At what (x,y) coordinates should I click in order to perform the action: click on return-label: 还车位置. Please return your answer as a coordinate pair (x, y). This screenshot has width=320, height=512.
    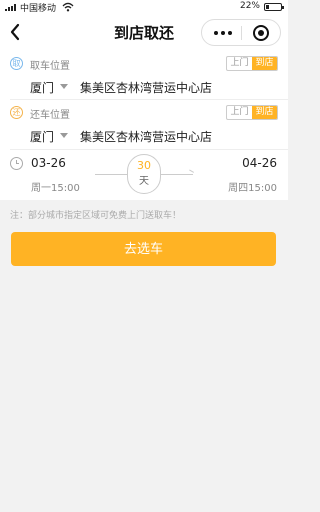
    Looking at the image, I should click on (50, 115).